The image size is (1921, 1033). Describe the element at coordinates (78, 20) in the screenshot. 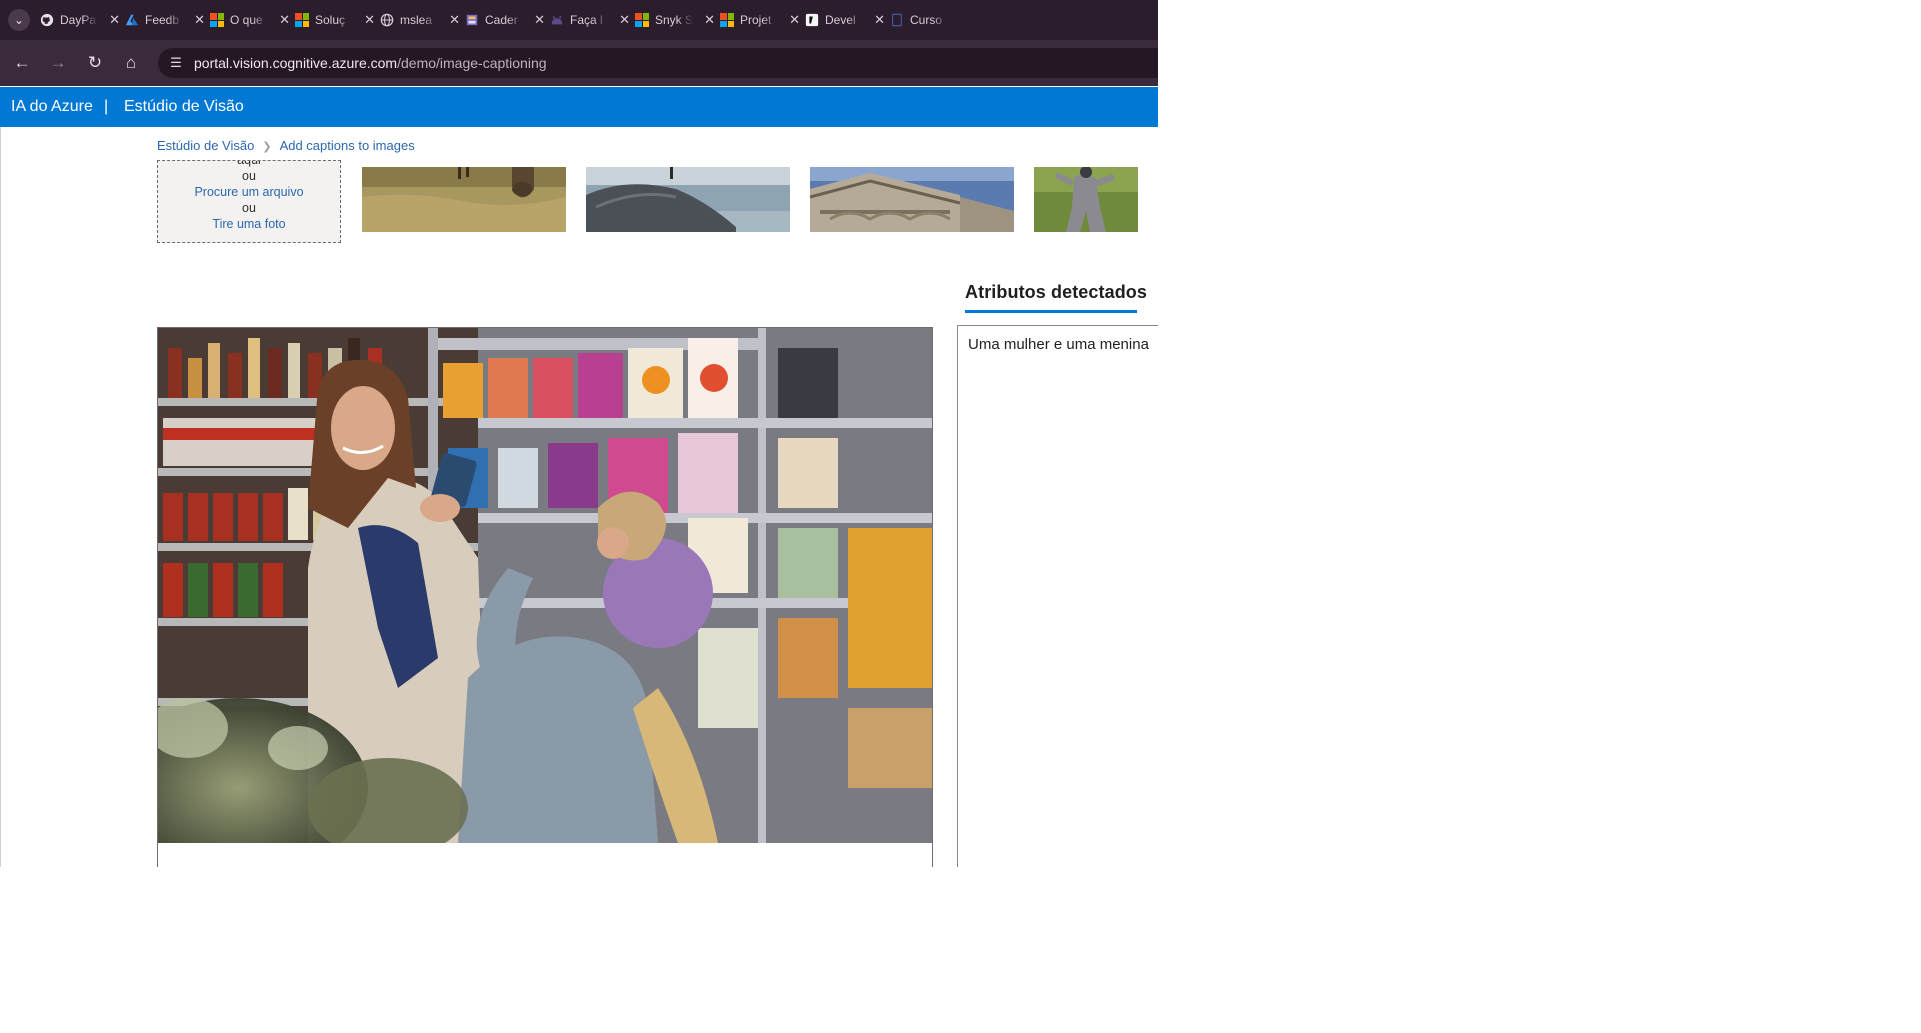

I see `tab-label: DayPa` at that location.